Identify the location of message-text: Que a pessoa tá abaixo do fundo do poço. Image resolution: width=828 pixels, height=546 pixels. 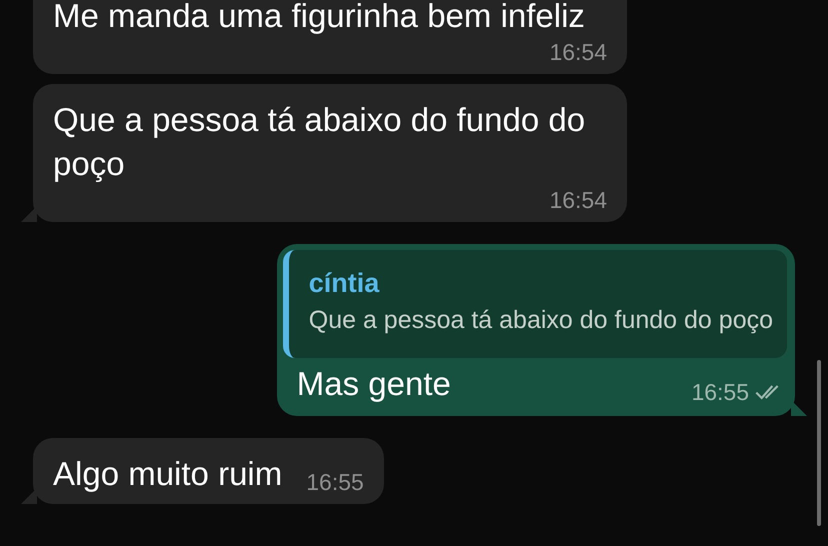
(319, 142).